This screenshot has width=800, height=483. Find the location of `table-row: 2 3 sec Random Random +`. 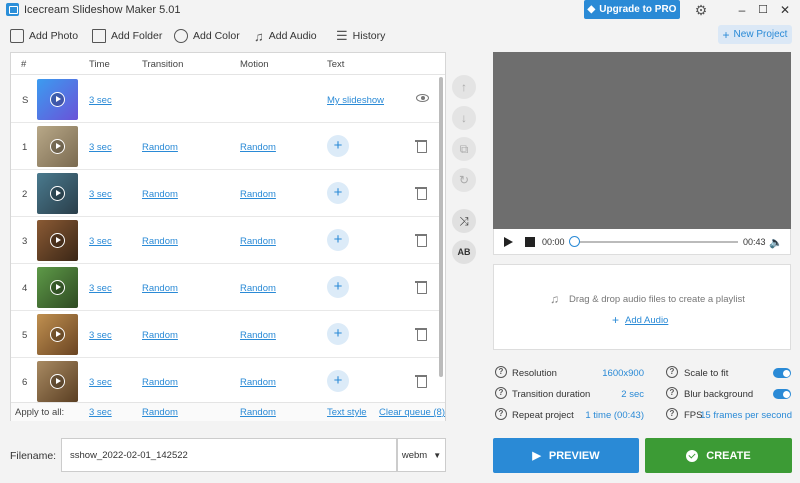

table-row: 2 3 sec Random Random + is located at coordinates (225, 193).